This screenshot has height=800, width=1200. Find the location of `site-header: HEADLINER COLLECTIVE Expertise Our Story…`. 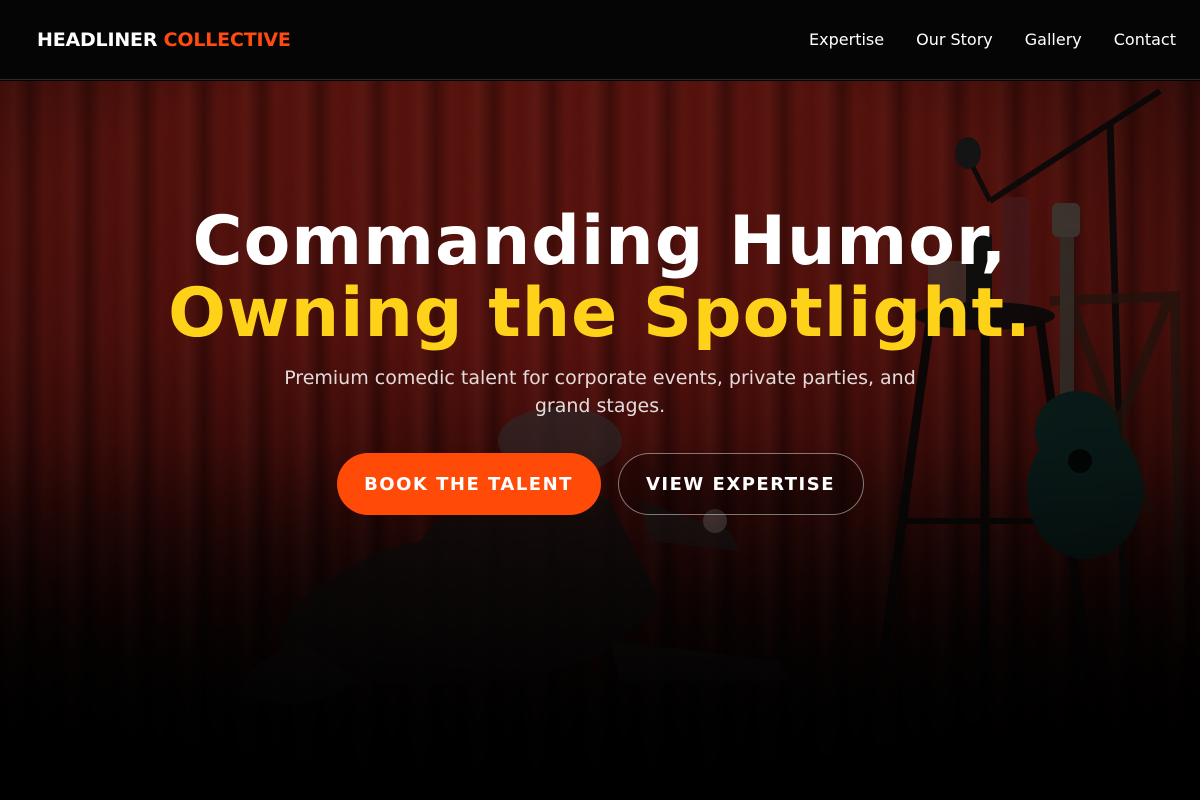

site-header: HEADLINER COLLECTIVE Expertise Our Story… is located at coordinates (600, 40).